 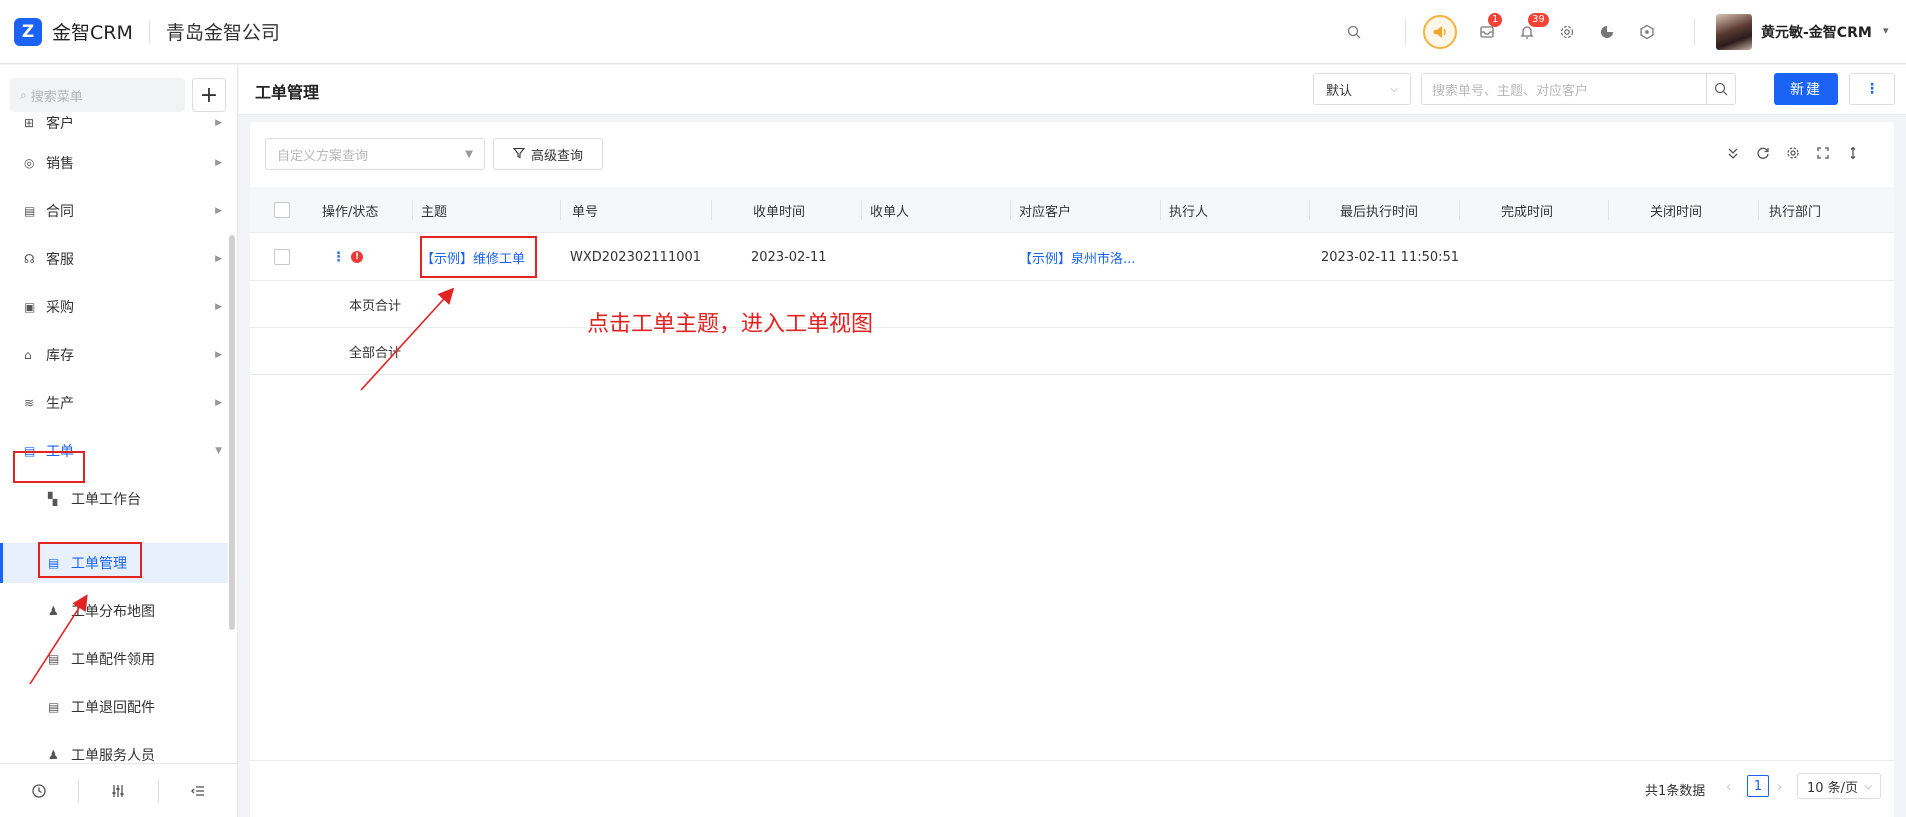 What do you see at coordinates (1872, 89) in the screenshot?
I see `more-actions-icon: ⋮` at bounding box center [1872, 89].